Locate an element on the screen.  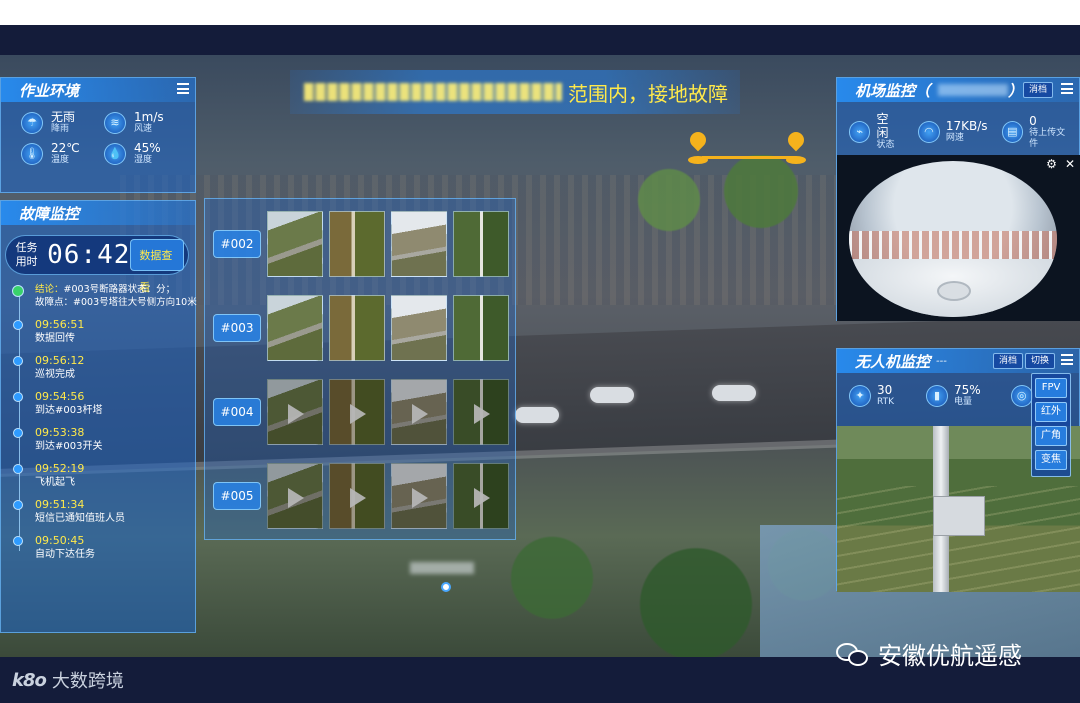
stat-value: 17KB/s is located at coordinates (966, 126).